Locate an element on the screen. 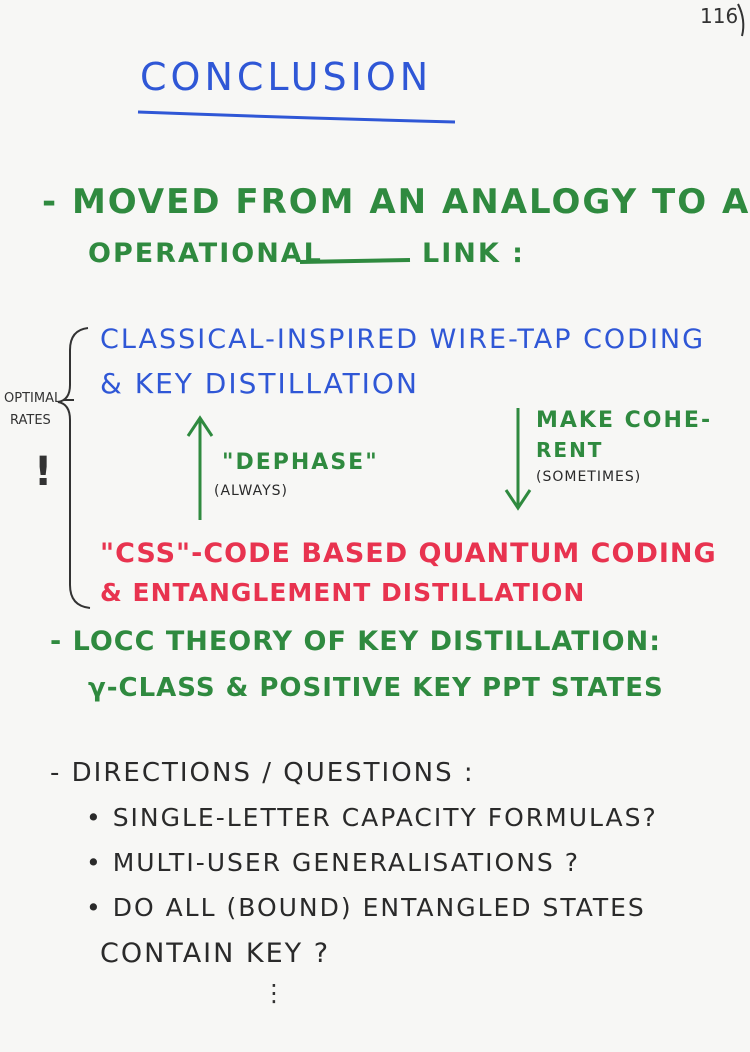 The width and height of the screenshot is (750, 1052). directions-heading: - DIRECTIONS / QUESTIONS : is located at coordinates (262, 773).